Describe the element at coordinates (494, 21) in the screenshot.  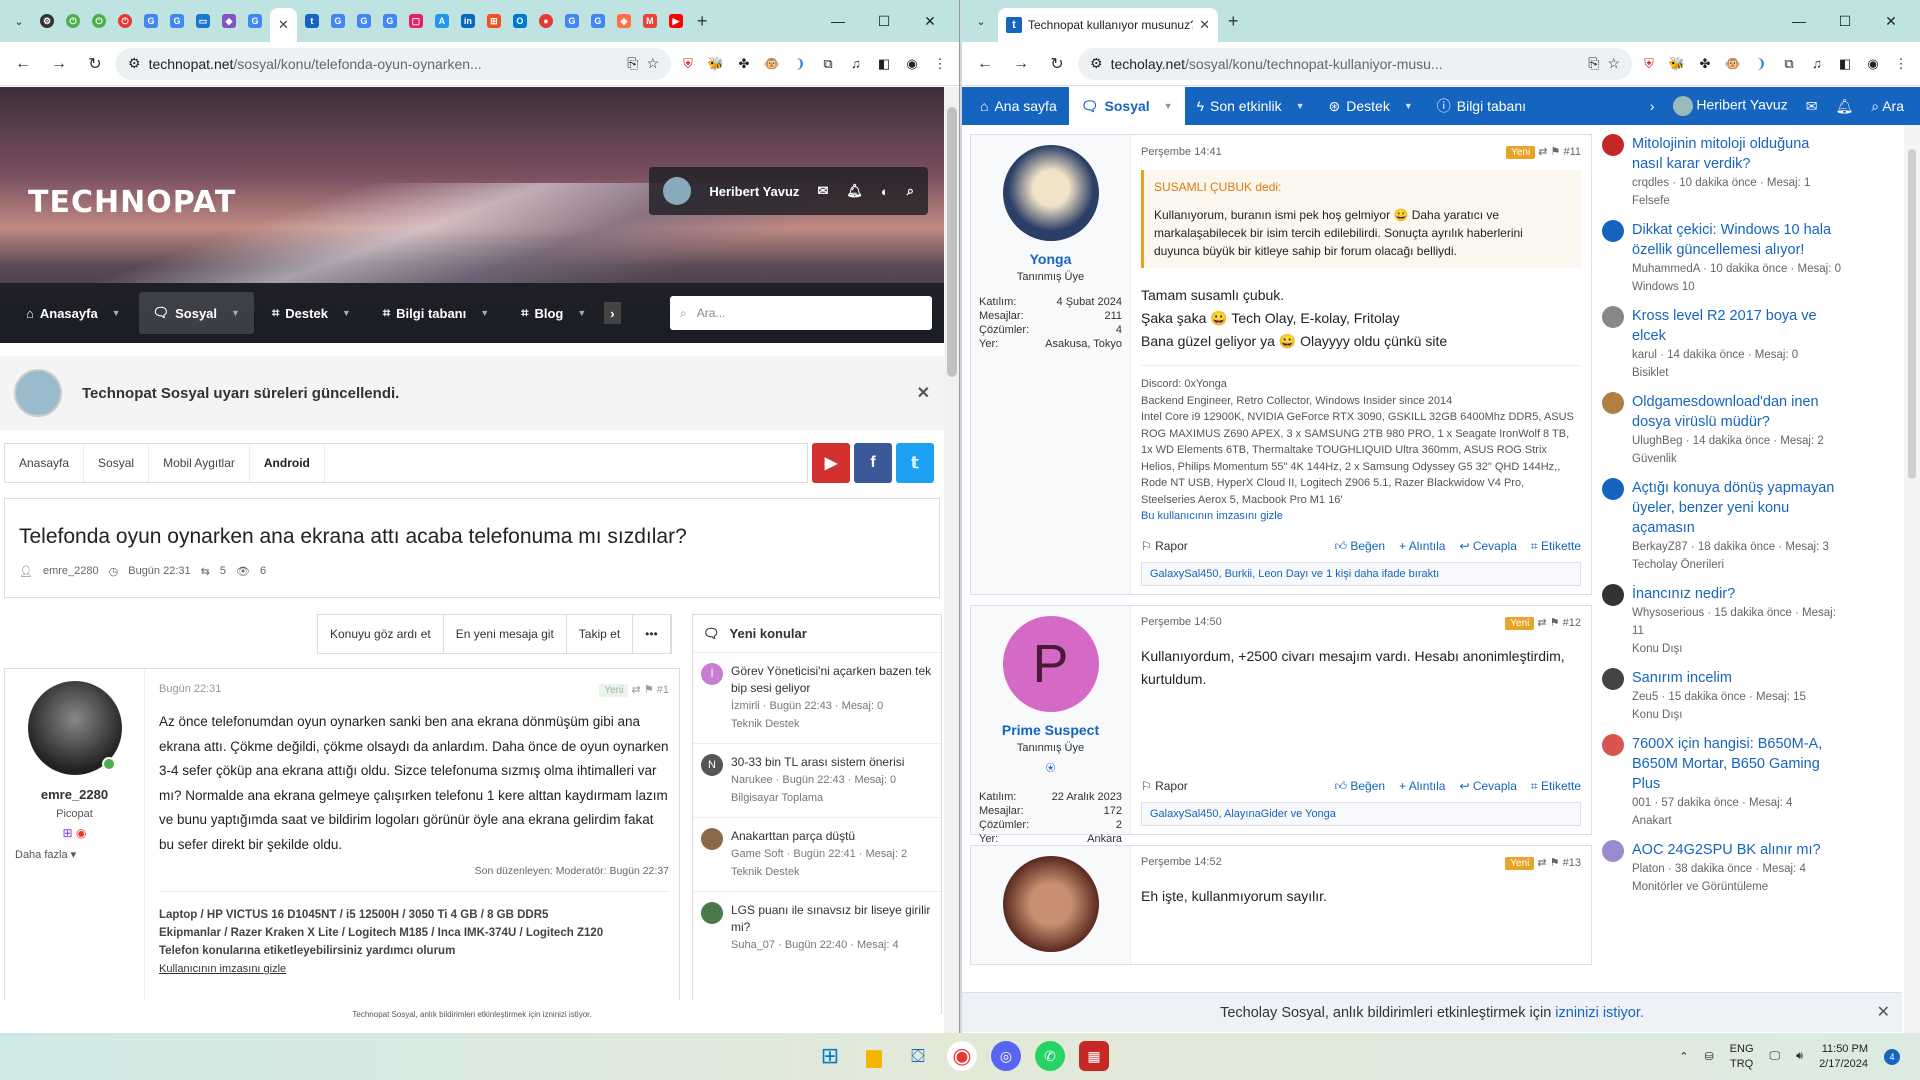
I see `tab-favicon: ⊞` at that location.